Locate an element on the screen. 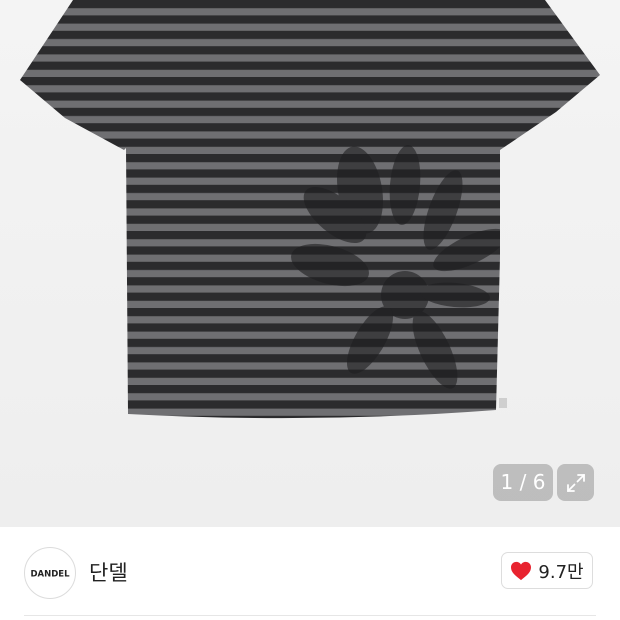 This screenshot has height=620, width=620. svg-text: DANDEL is located at coordinates (50, 575).